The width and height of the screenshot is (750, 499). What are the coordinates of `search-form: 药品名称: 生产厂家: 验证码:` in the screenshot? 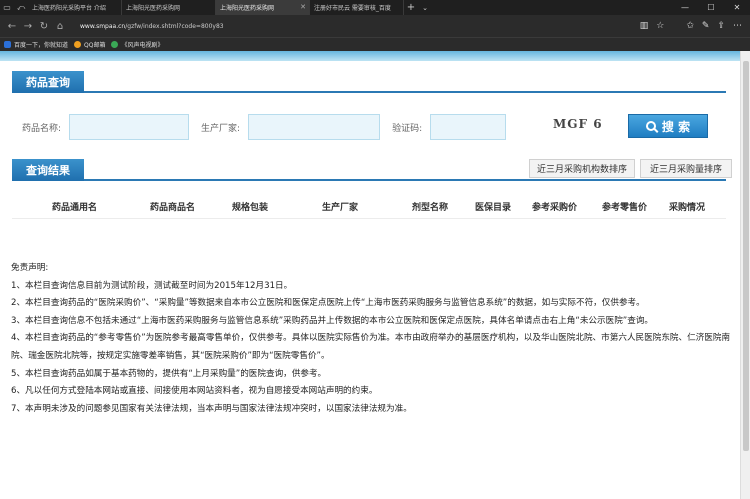 It's located at (369, 127).